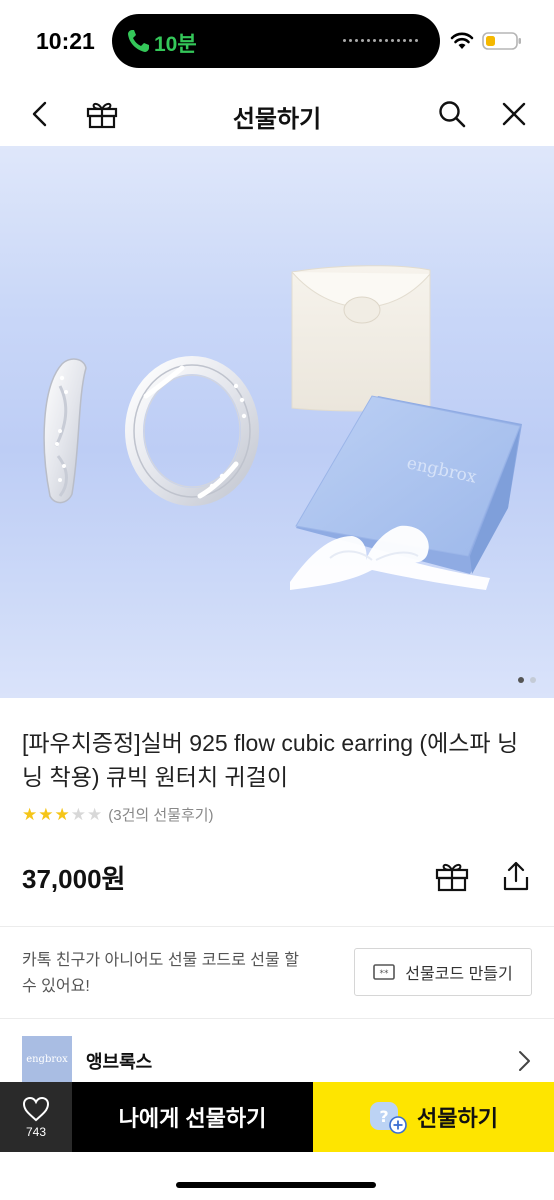 This screenshot has width=554, height=1200. What do you see at coordinates (192, 431) in the screenshot?
I see `earring-front-view` at bounding box center [192, 431].